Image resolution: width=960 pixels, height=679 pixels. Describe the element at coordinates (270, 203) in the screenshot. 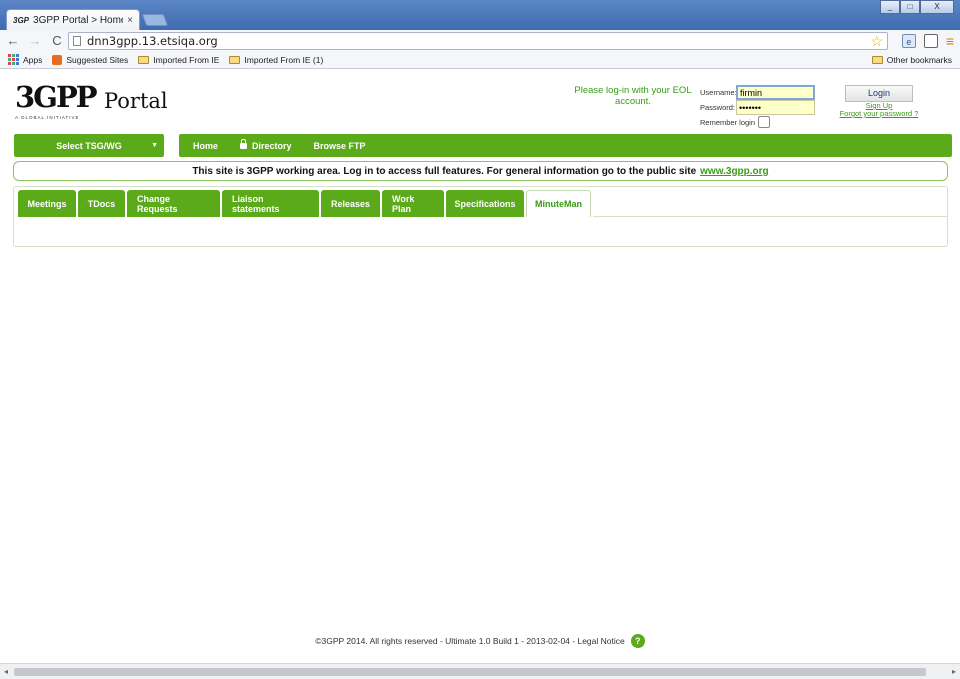

I see `tab-liaison-statements: Liaison statements` at that location.